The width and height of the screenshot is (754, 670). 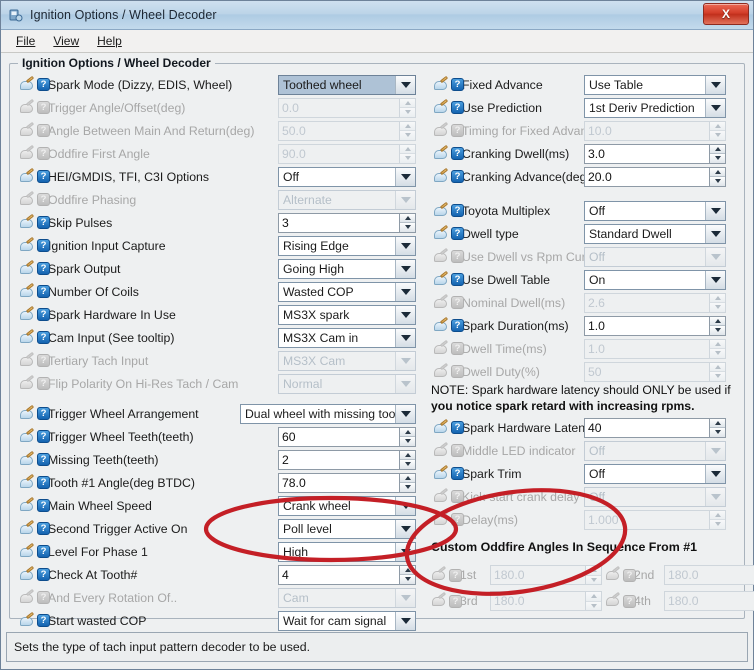 What do you see at coordinates (655, 84) in the screenshot?
I see `dropdown-select: Use Table` at bounding box center [655, 84].